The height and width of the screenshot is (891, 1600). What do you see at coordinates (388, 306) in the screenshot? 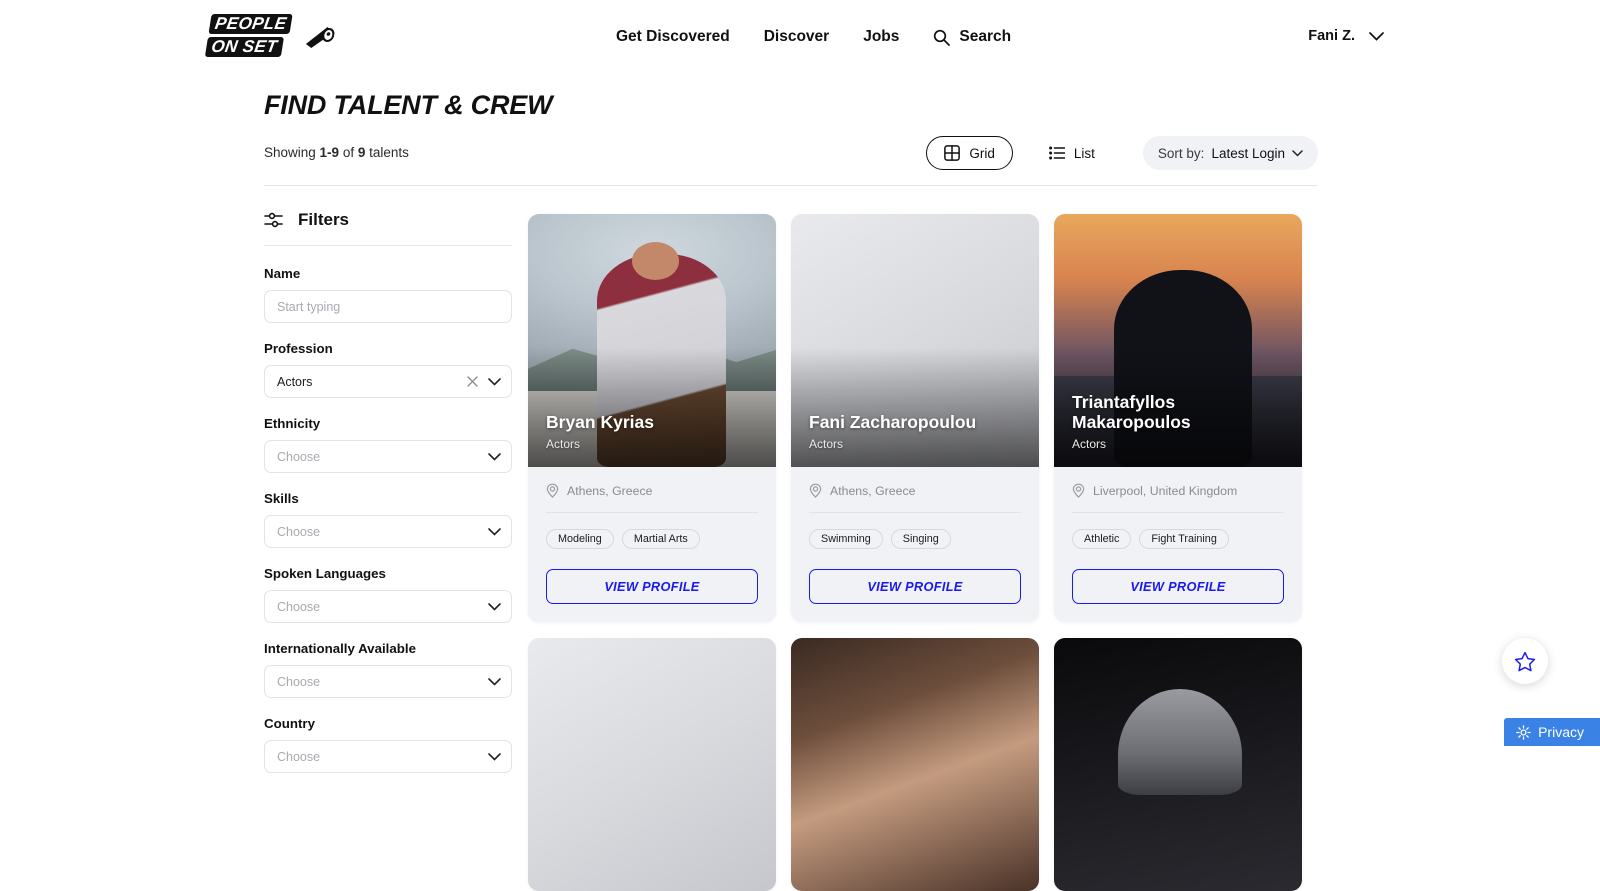
I see `name-input: Start typing` at bounding box center [388, 306].